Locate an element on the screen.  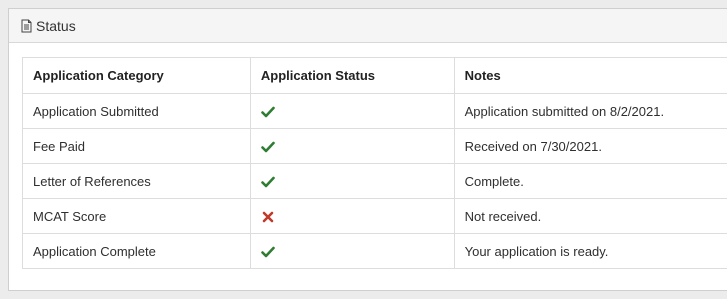
category-cell: Application Complete is located at coordinates (136, 251).